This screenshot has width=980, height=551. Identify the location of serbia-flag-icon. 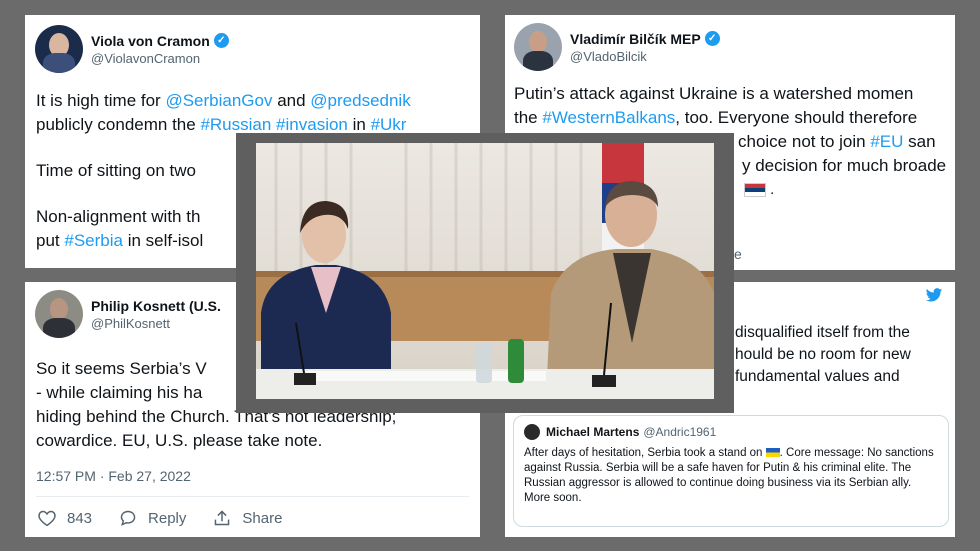
(755, 190).